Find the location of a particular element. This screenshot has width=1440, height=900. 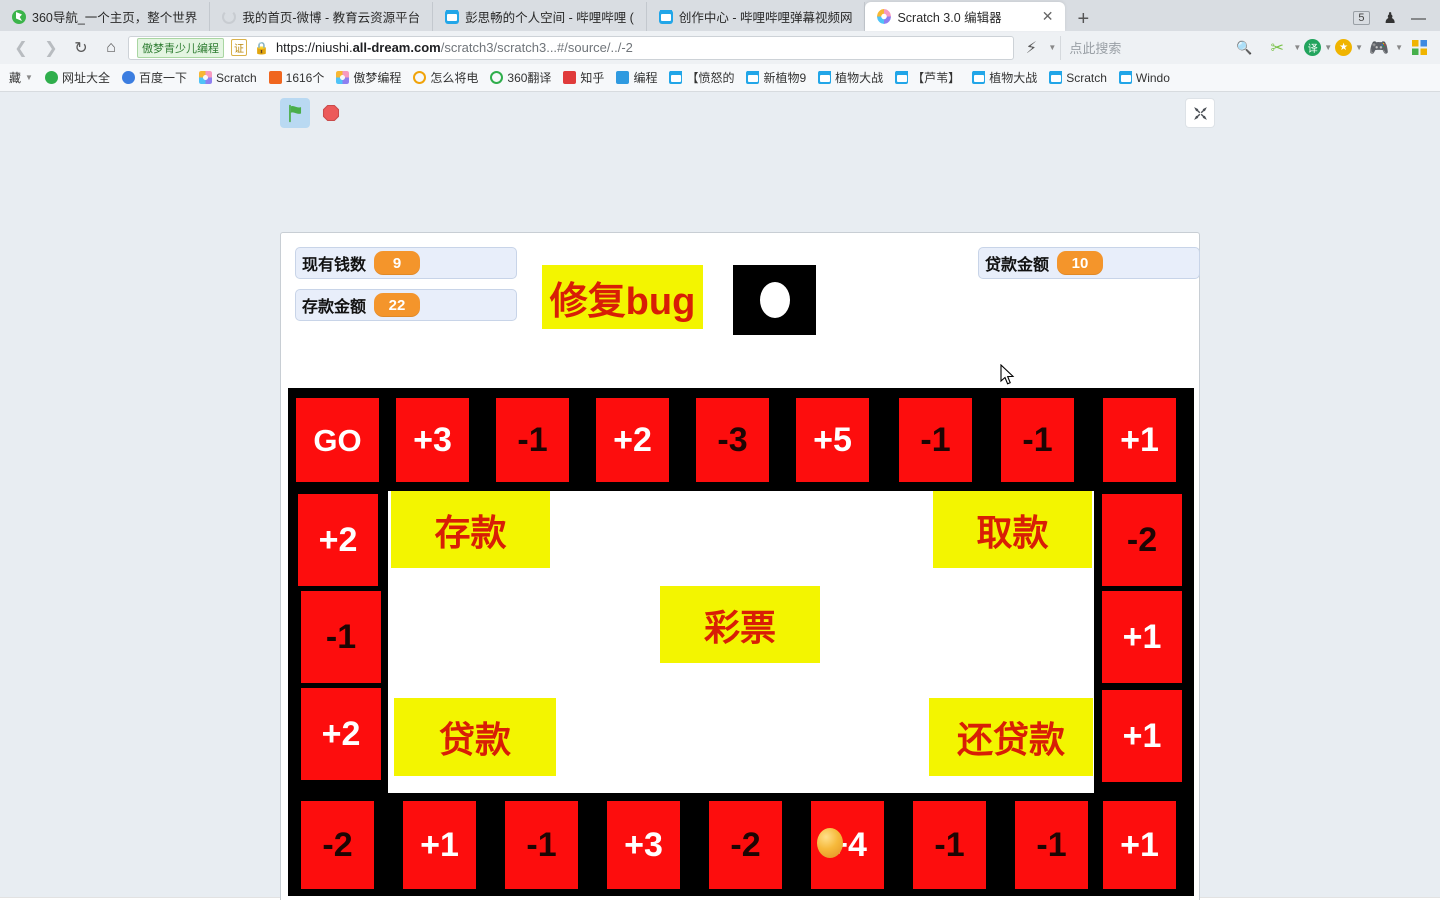

apps-grid-icon is located at coordinates (1419, 48).